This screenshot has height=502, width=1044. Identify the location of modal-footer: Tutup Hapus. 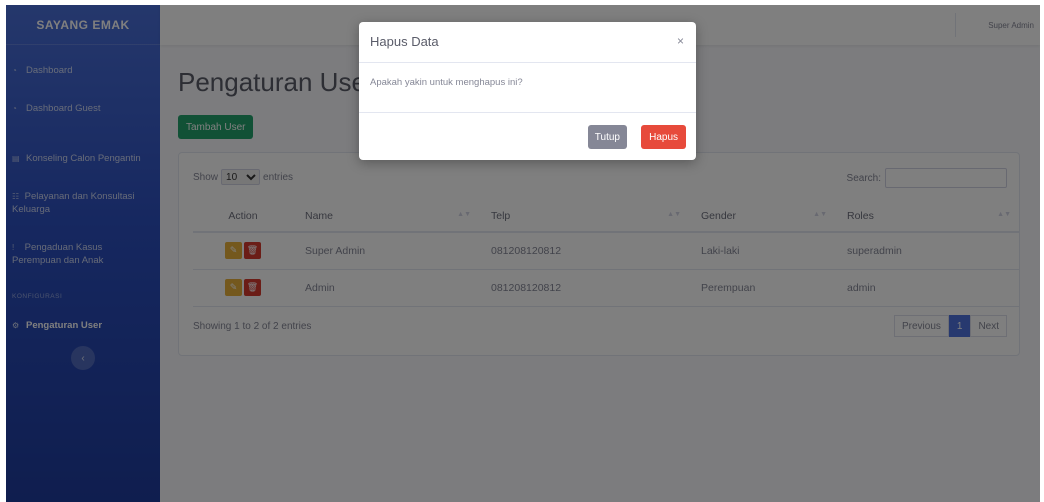
(527, 136).